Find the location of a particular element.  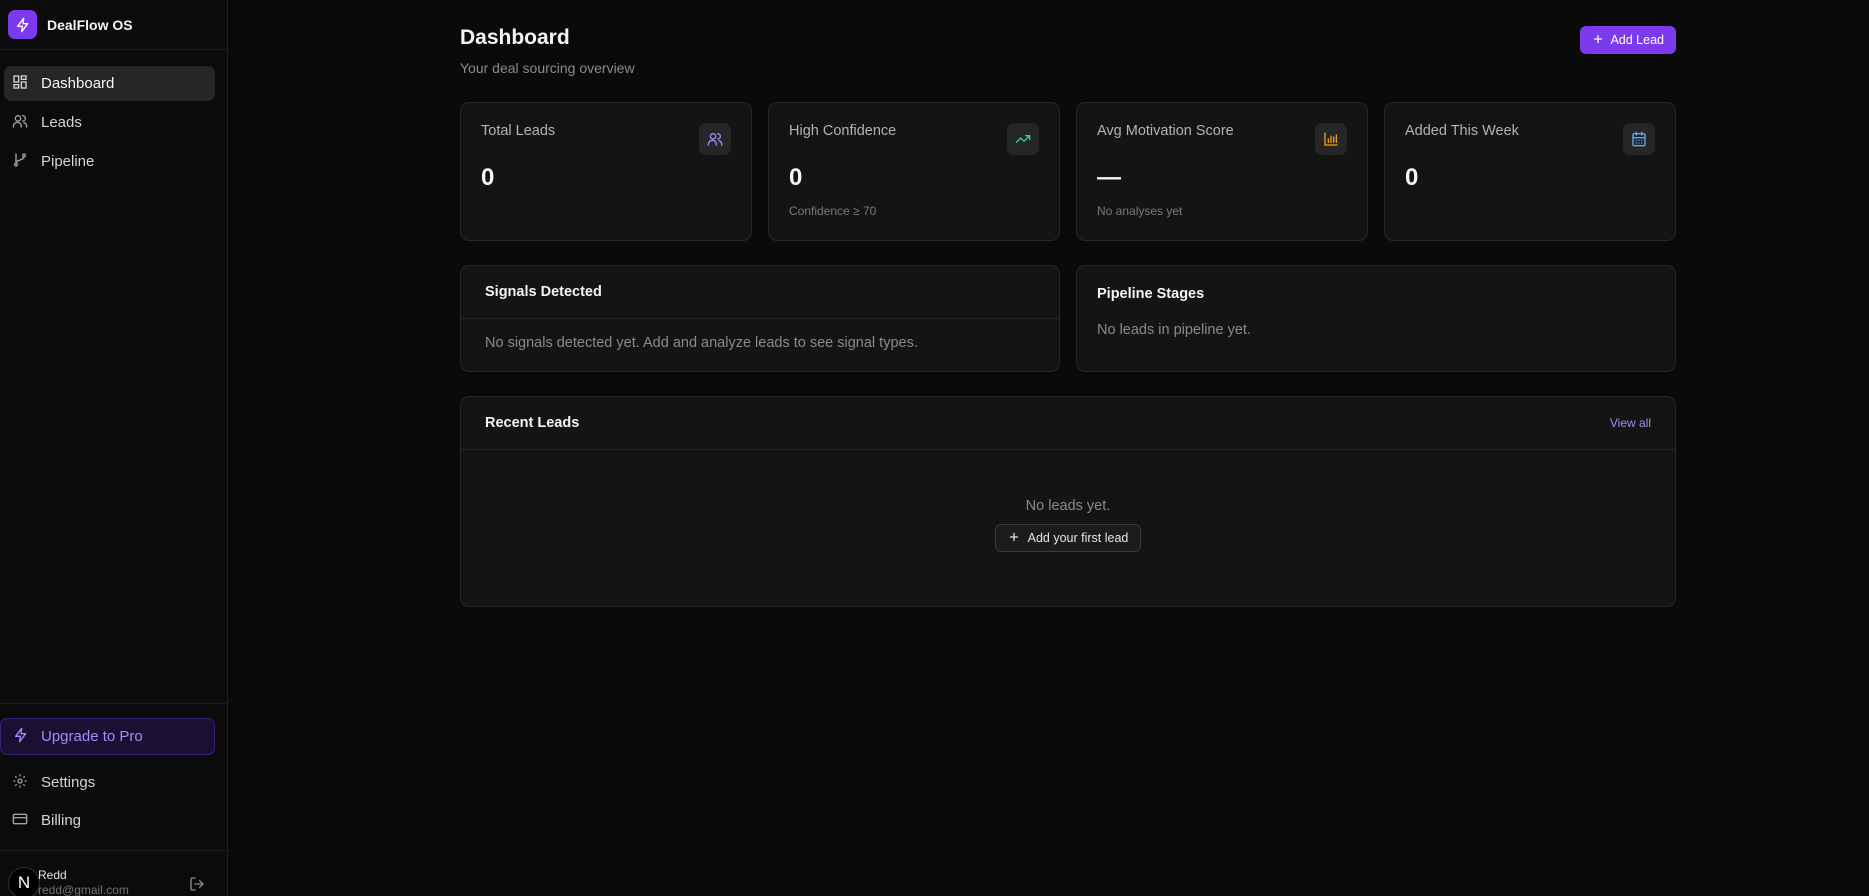

add-lead-button: Add Lead is located at coordinates (1628, 40).